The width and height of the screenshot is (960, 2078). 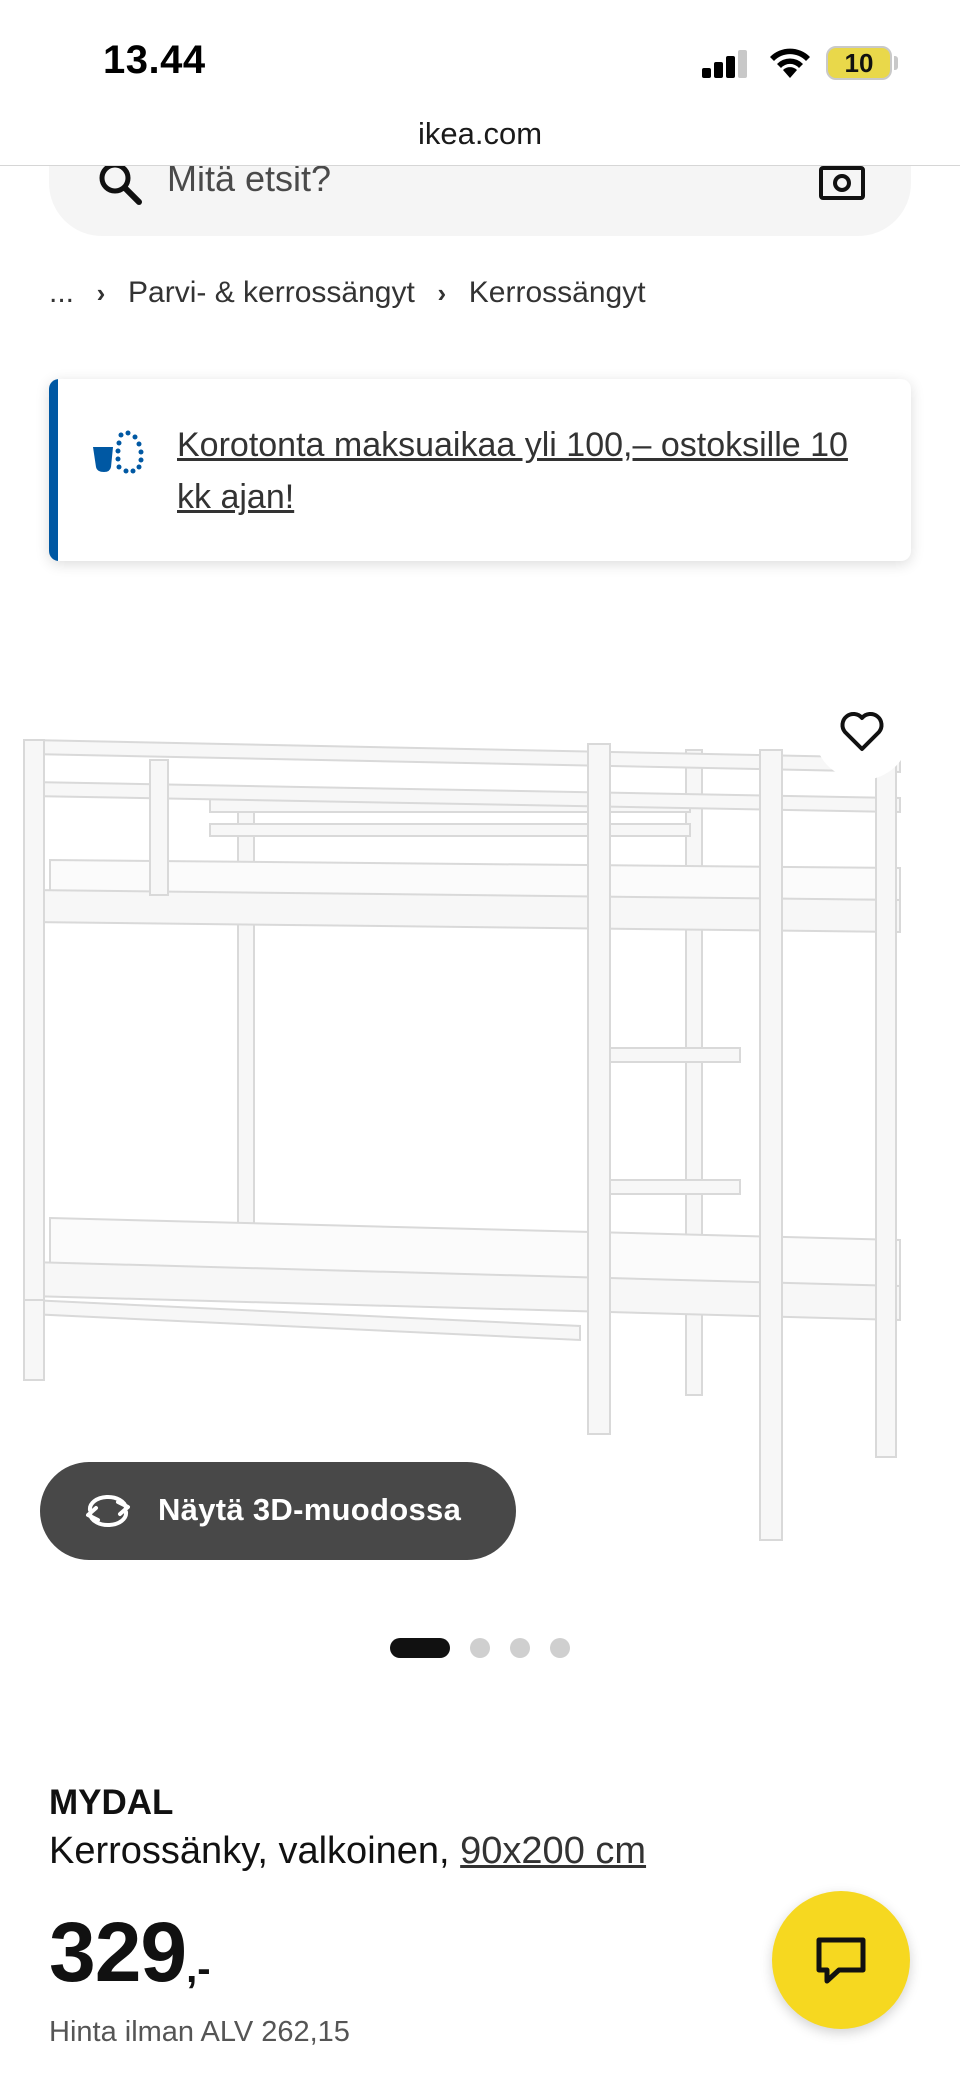 What do you see at coordinates (842, 181) in the screenshot?
I see `camera-icon` at bounding box center [842, 181].